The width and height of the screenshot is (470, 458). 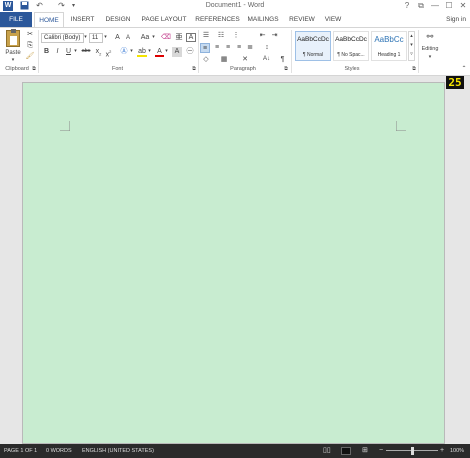 I want to click on asian-layout-icon: ✕, so click(x=245, y=60).